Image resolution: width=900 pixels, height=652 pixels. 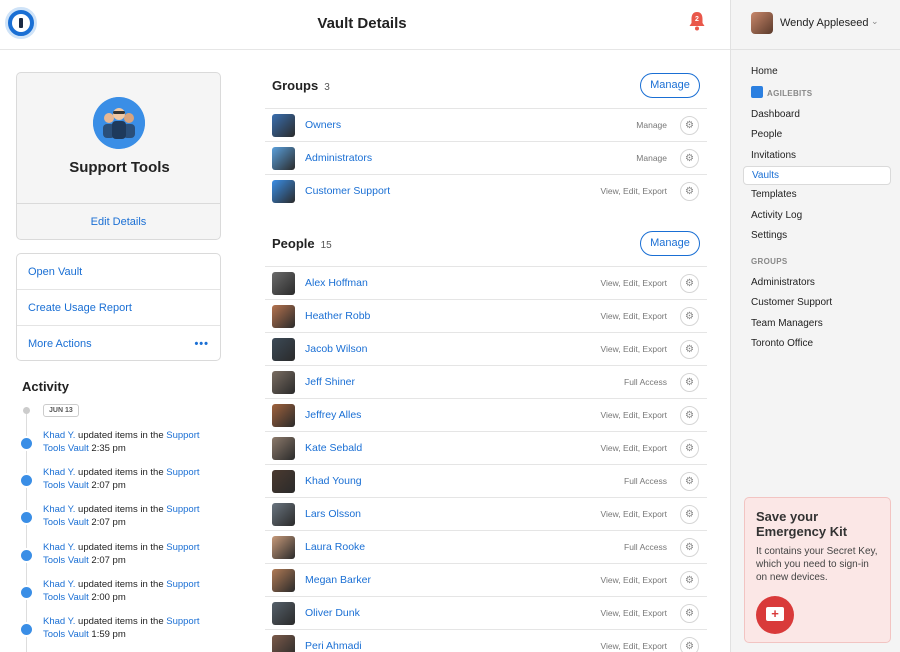 What do you see at coordinates (486, 546) in the screenshot?
I see `person-row: Laura Rooke Full Access ⚙` at bounding box center [486, 546].